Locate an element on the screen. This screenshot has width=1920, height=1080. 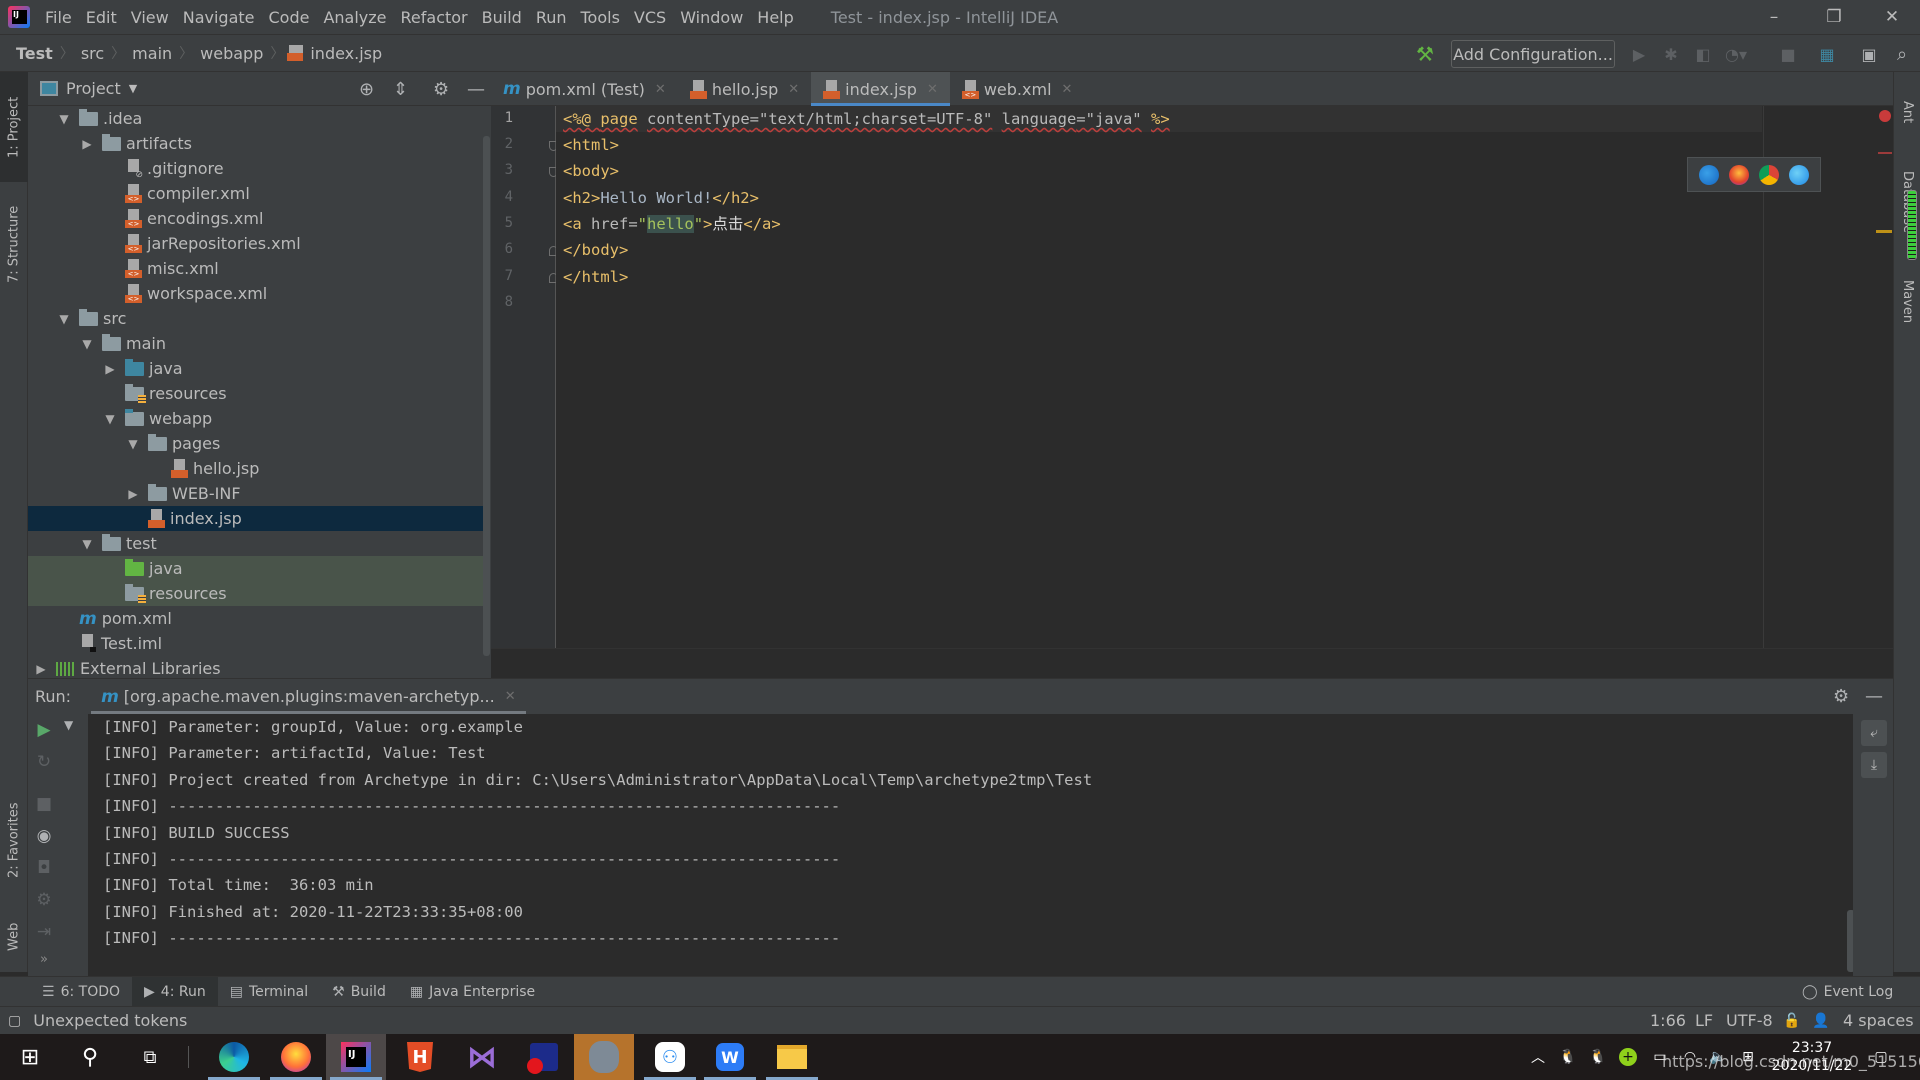
intellij-app-icon: IJ is located at coordinates (356, 1057).